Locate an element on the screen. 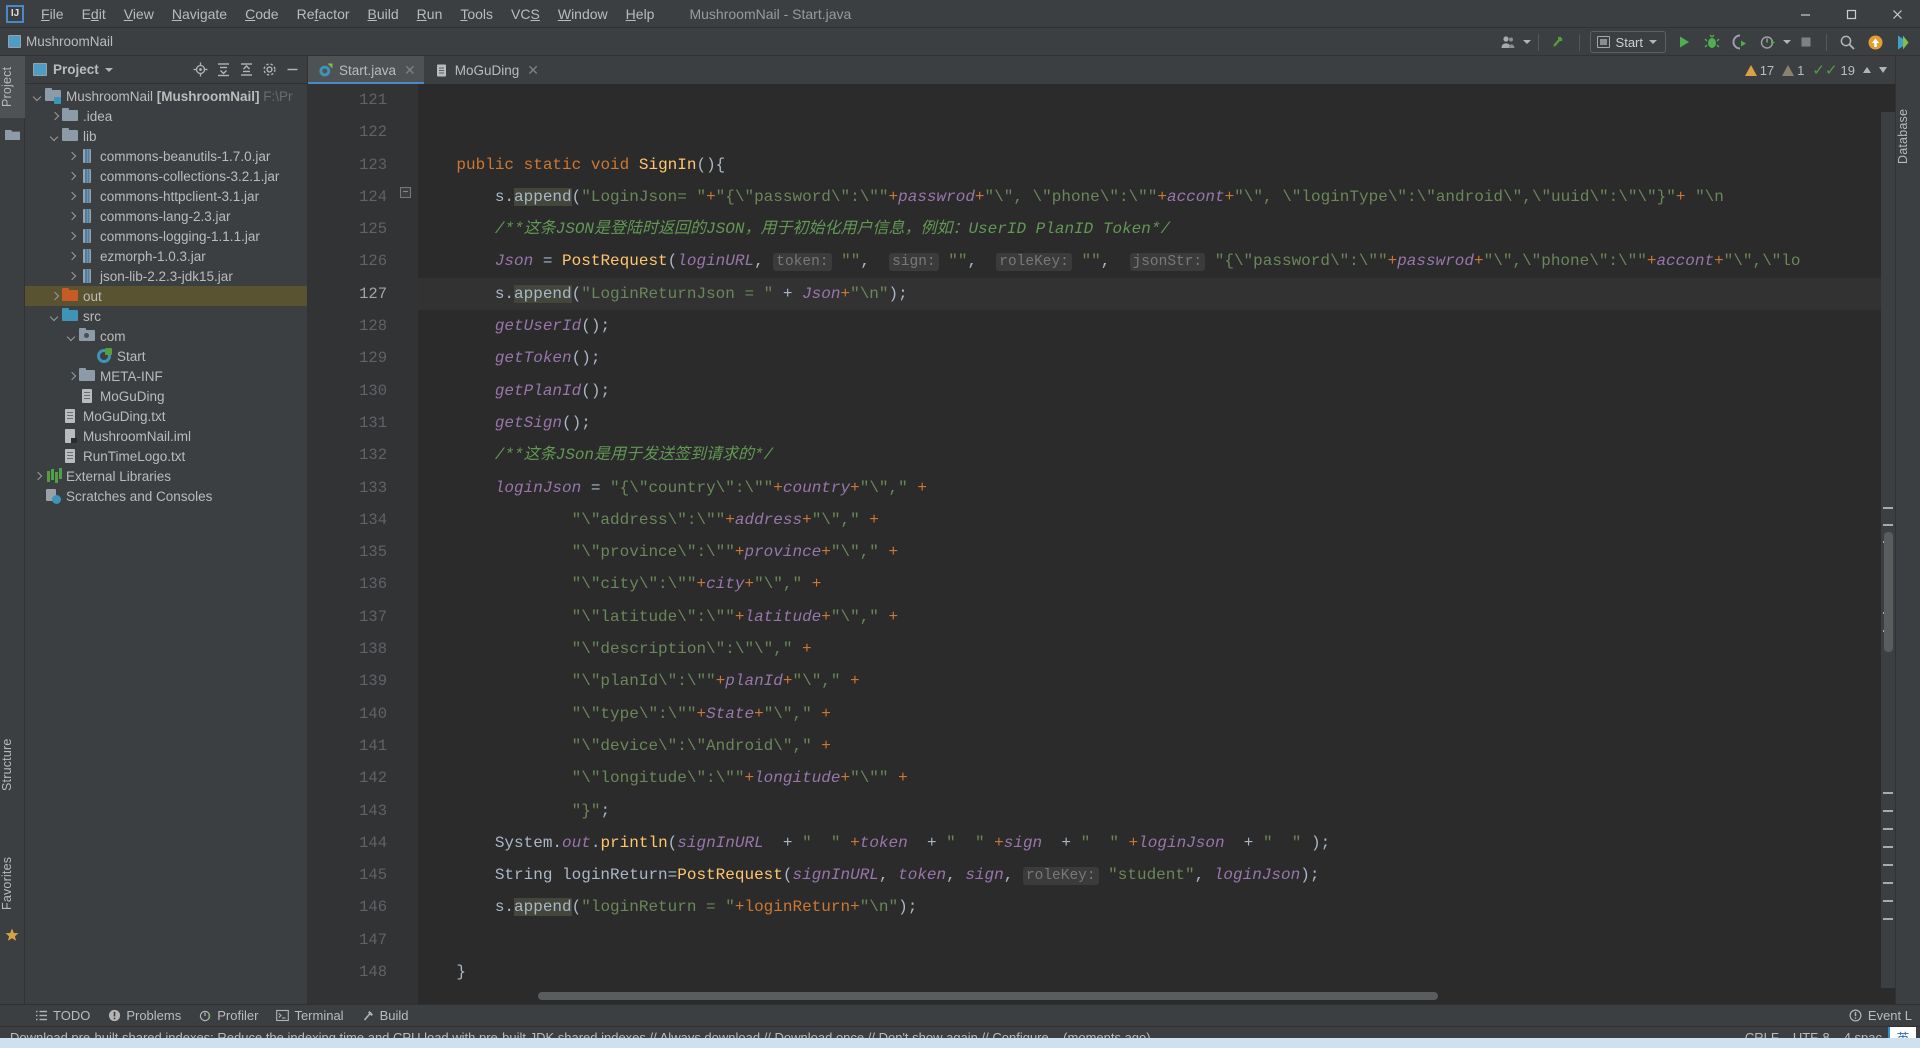 The height and width of the screenshot is (1048, 1920). horizontal-scrollbar-thumb is located at coordinates (988, 996).